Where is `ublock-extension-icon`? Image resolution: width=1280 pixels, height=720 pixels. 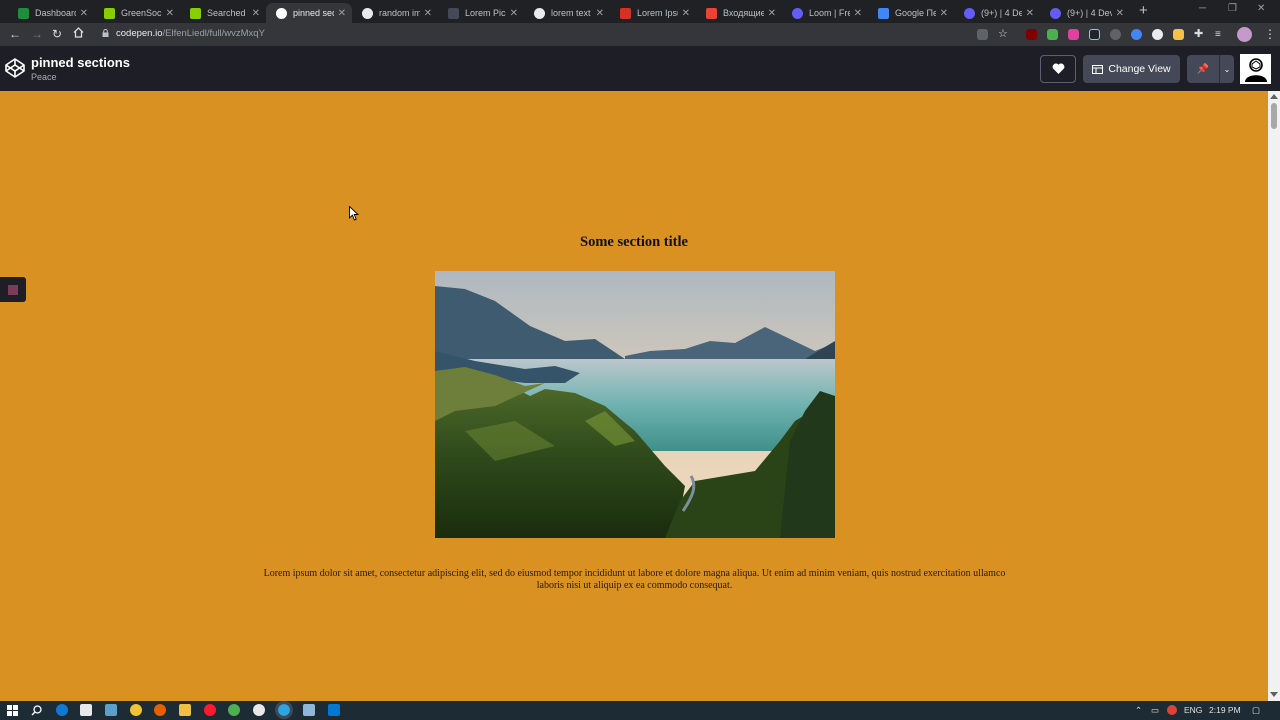
ublock-extension-icon is located at coordinates (1031, 34).